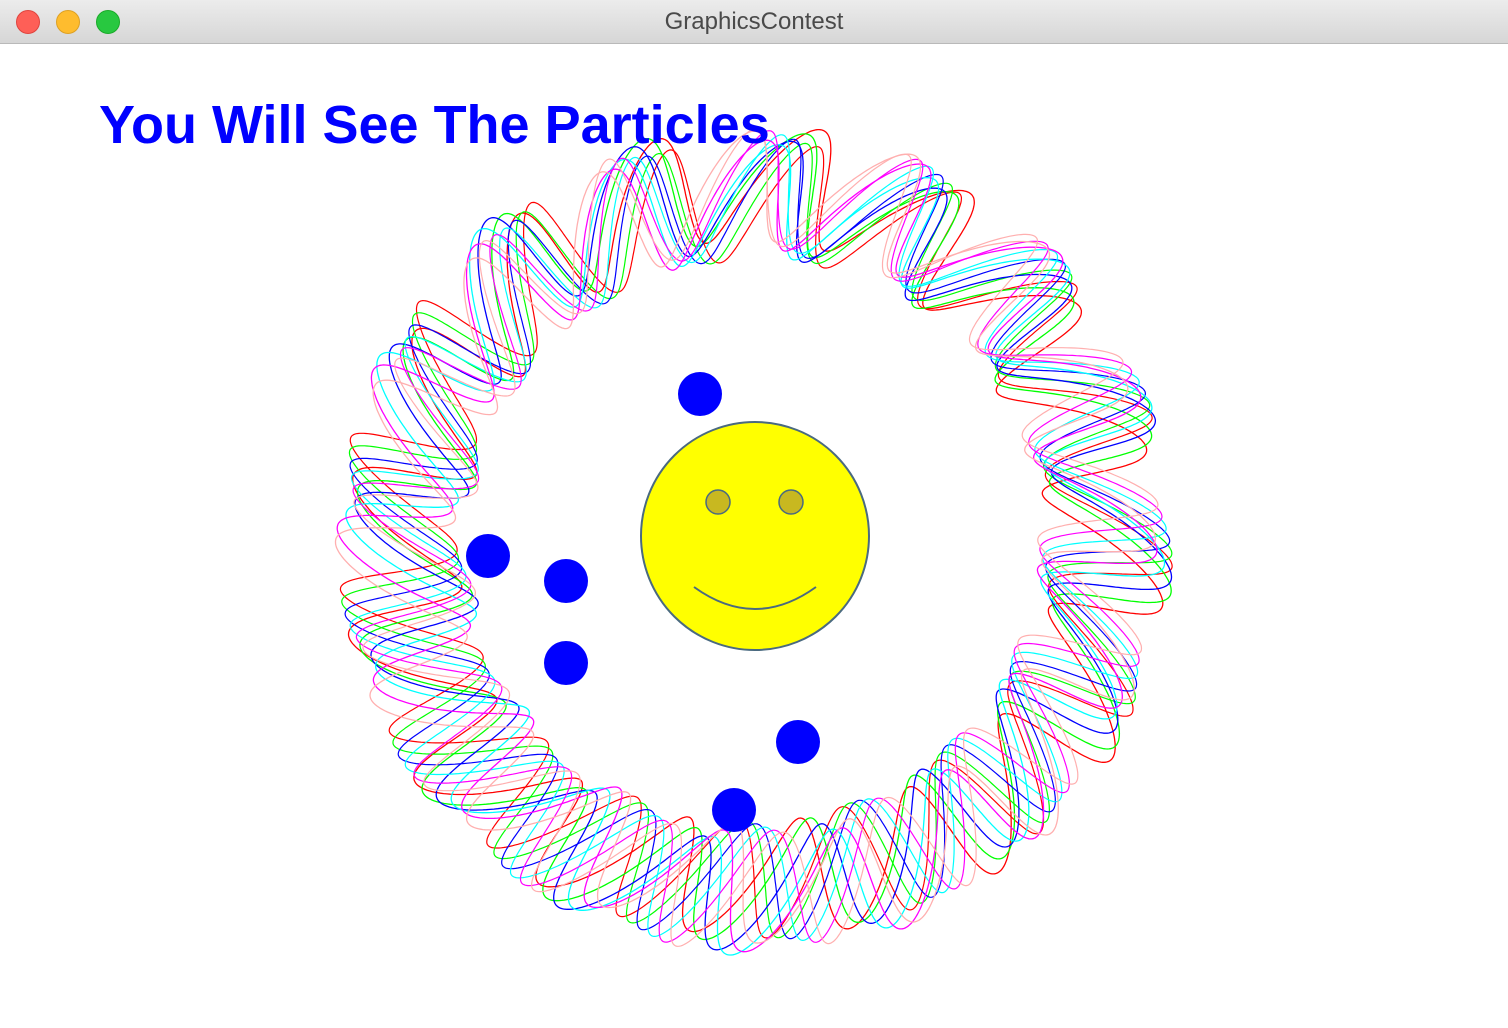 The height and width of the screenshot is (1028, 1508). I want to click on smiley-face, so click(755, 536).